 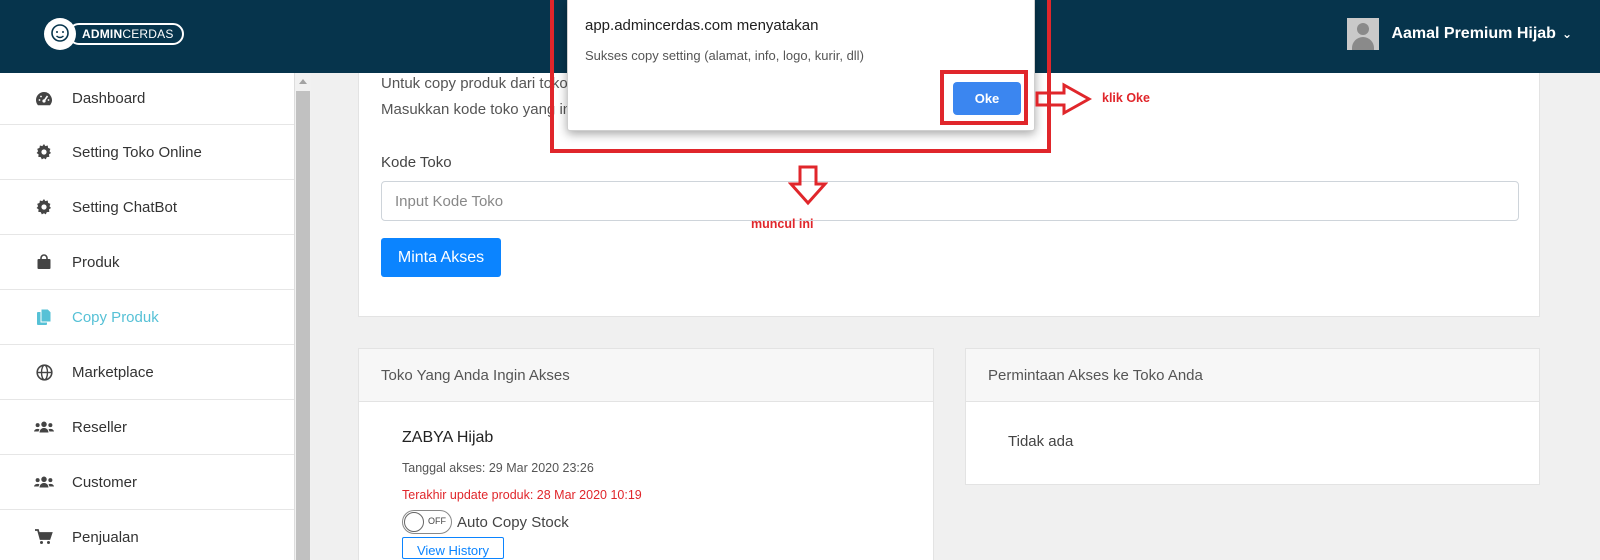 I want to click on view-history-button: View History, so click(x=453, y=548).